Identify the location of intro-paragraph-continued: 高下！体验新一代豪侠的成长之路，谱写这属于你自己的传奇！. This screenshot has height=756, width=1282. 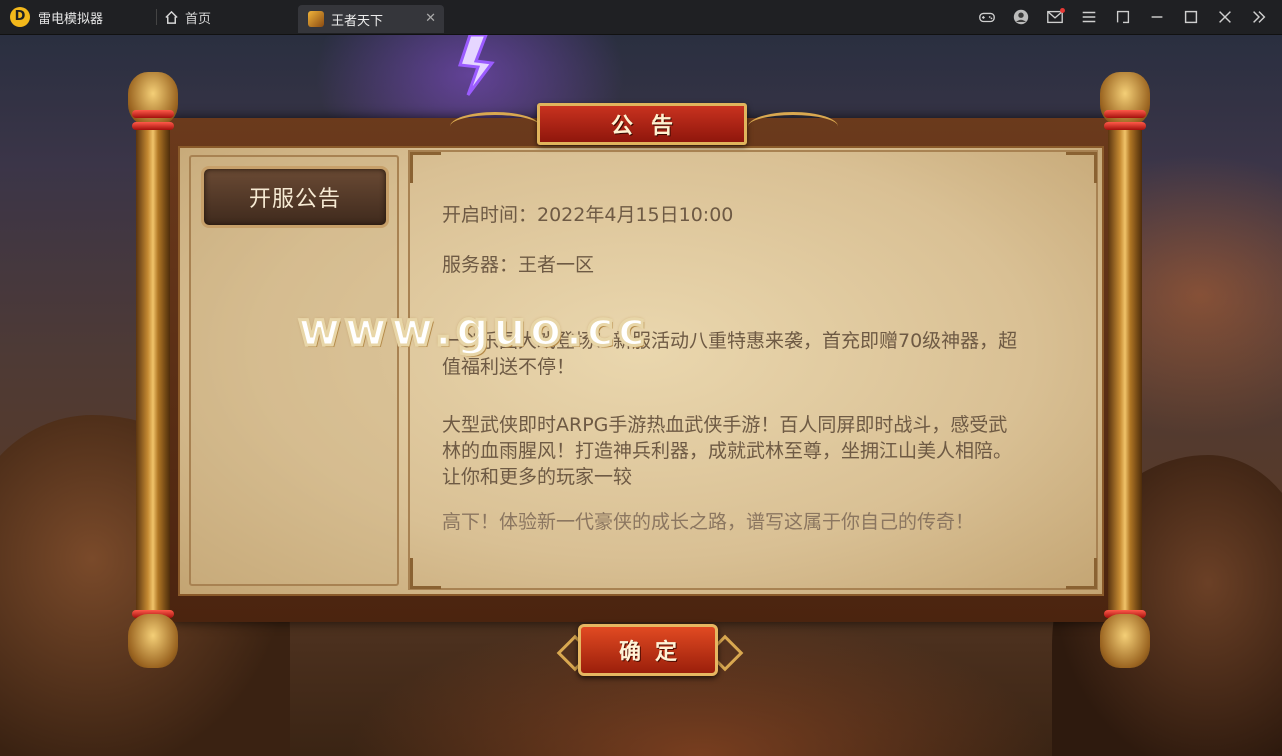
(708, 522).